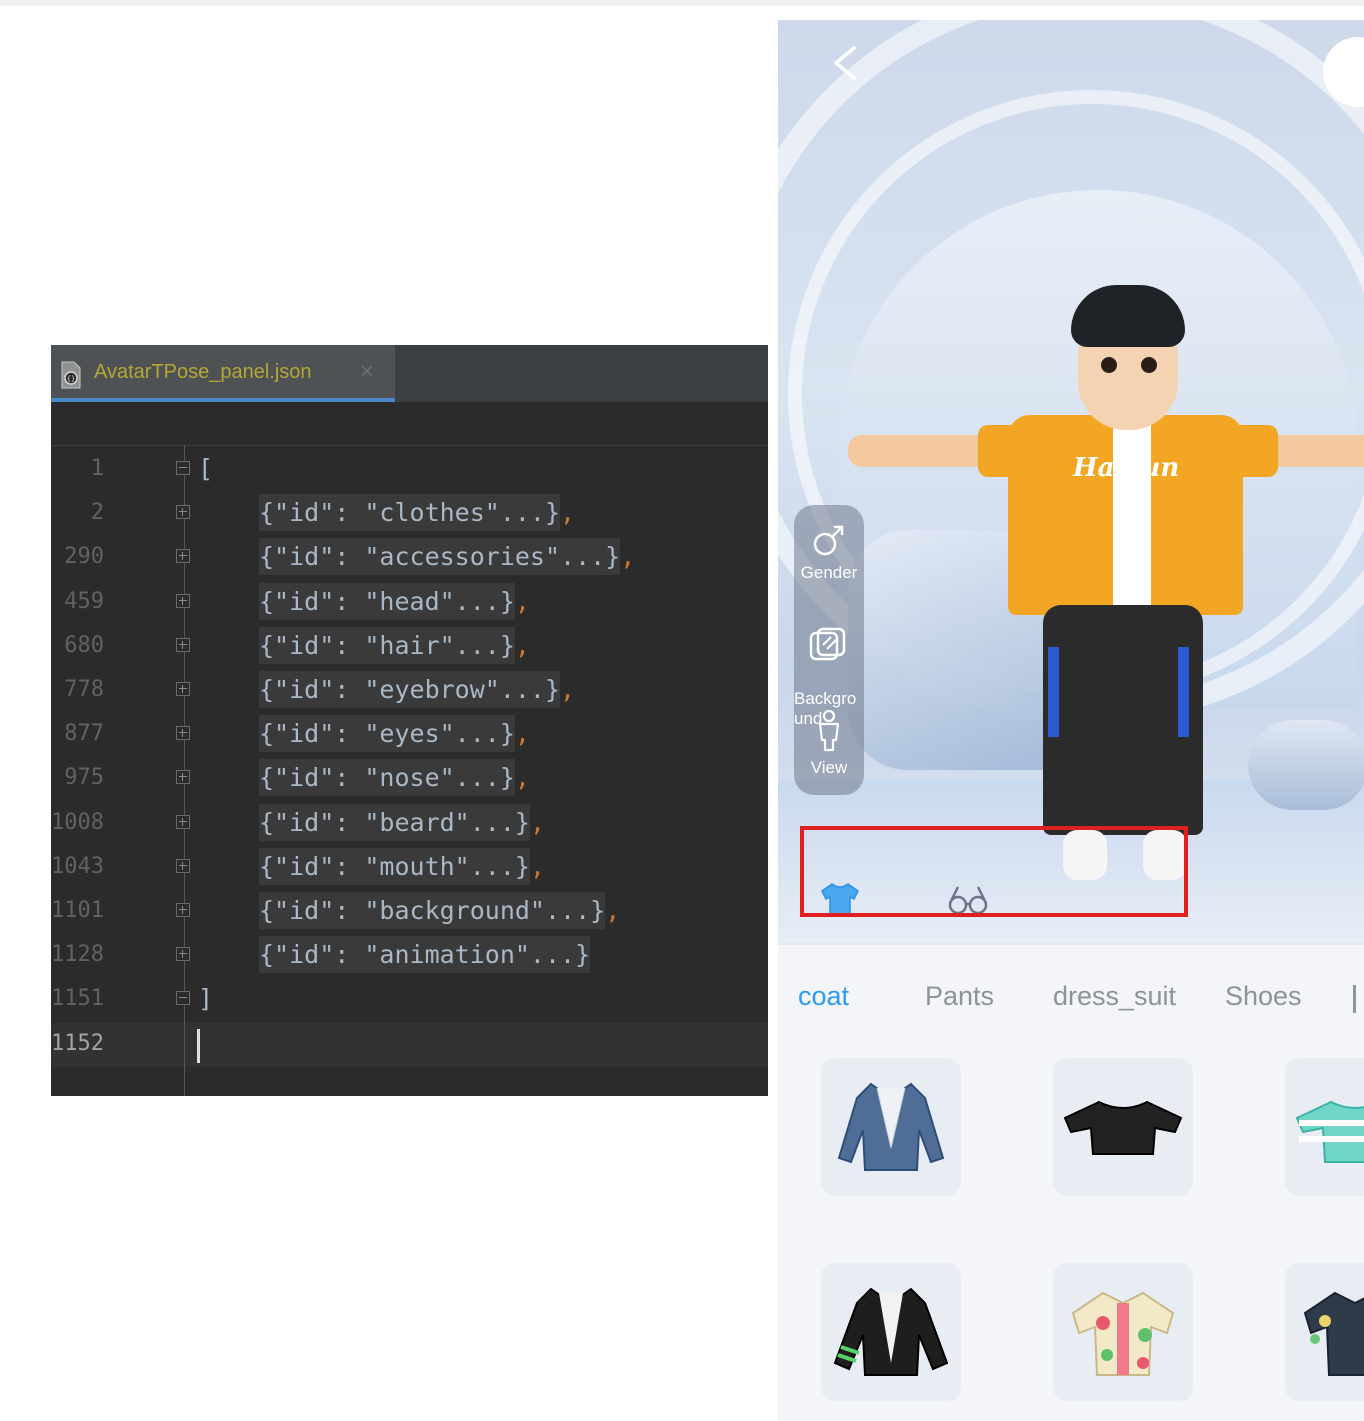 This screenshot has width=1364, height=1421. I want to click on tab-pants: Pants, so click(959, 996).